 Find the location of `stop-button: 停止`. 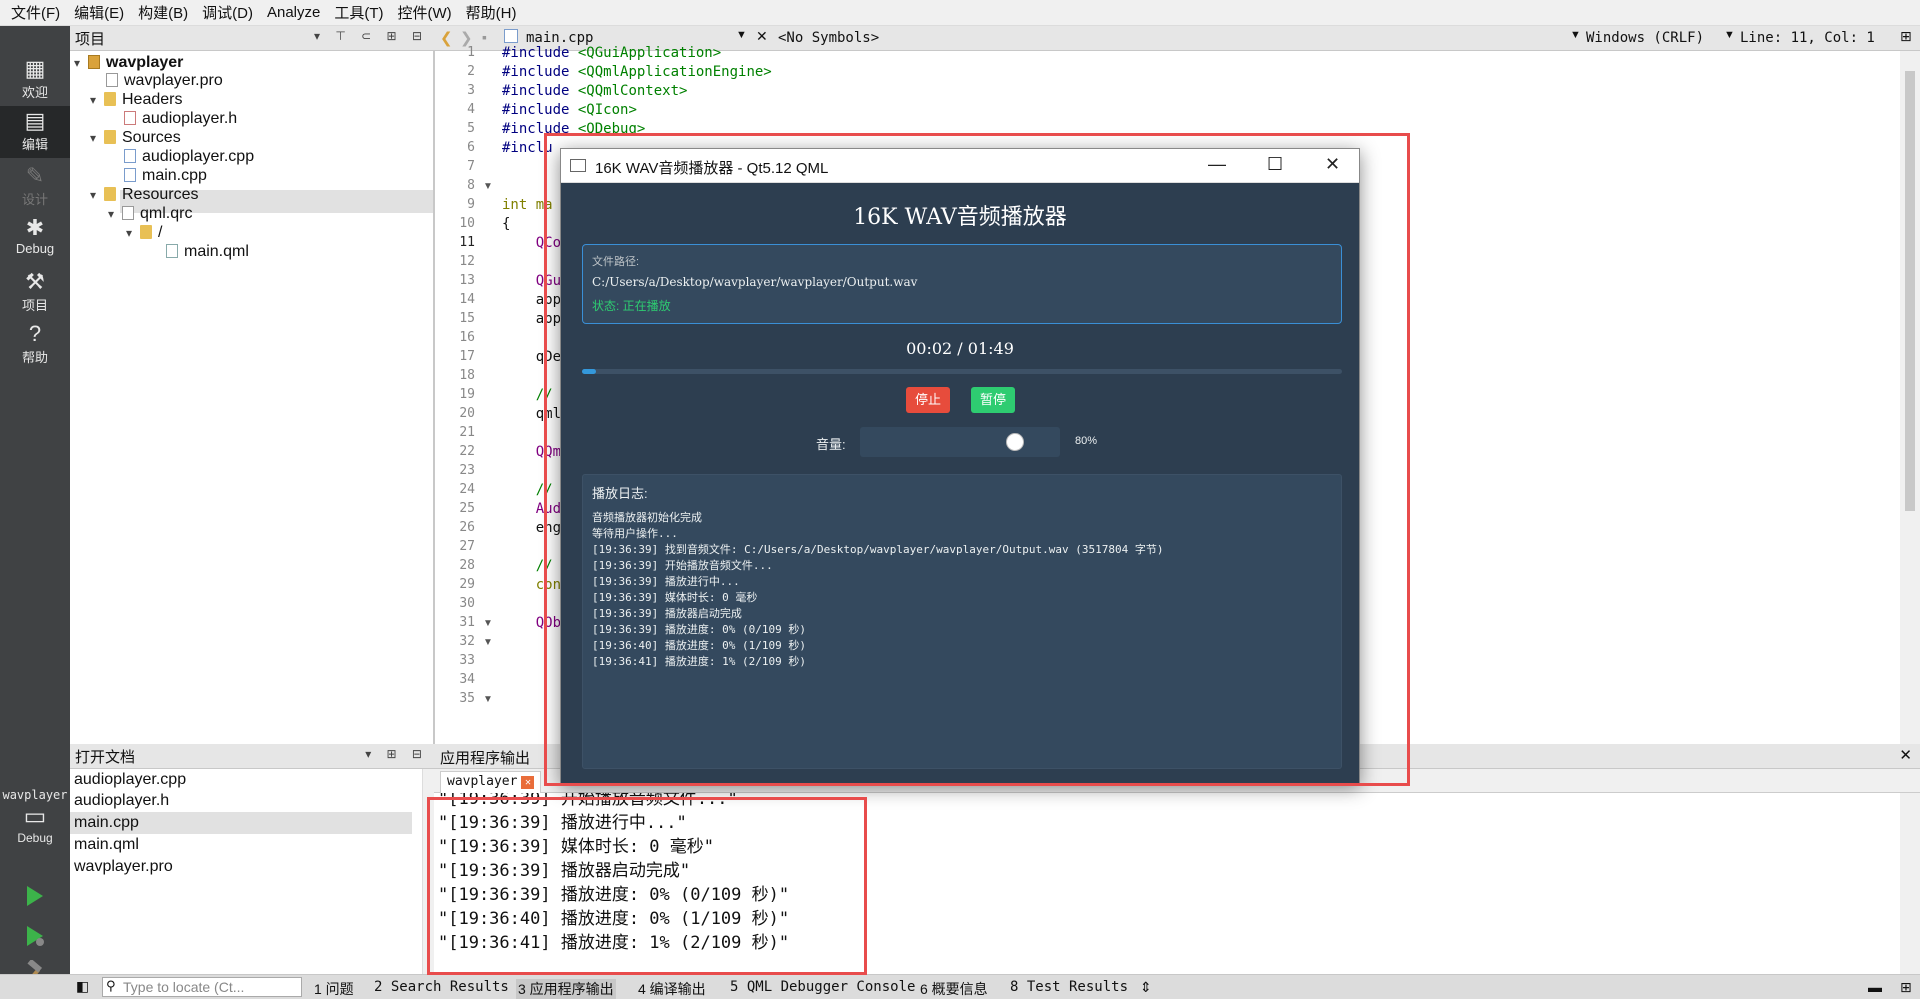

stop-button: 停止 is located at coordinates (928, 400).